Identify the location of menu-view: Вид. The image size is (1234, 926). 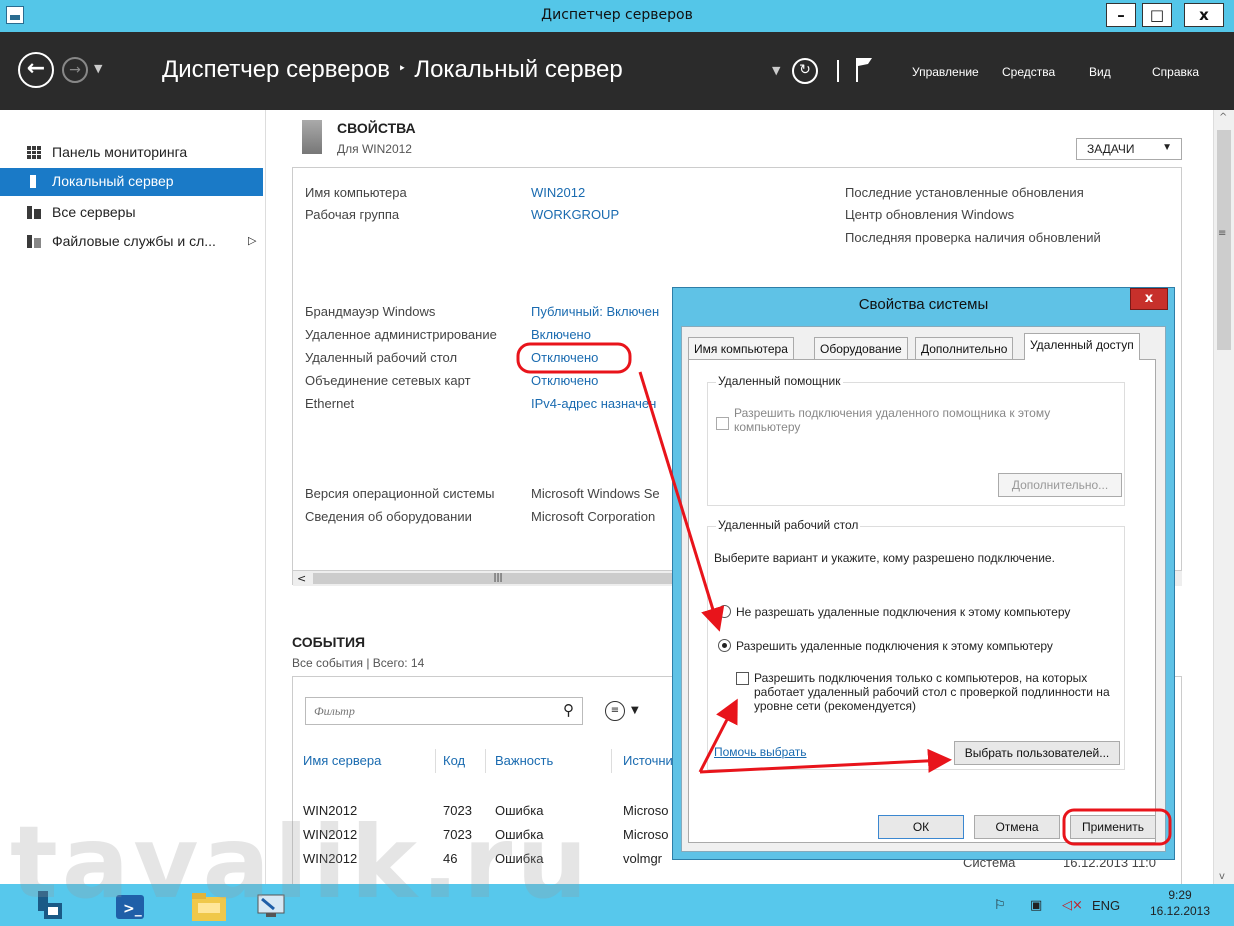
(1100, 72).